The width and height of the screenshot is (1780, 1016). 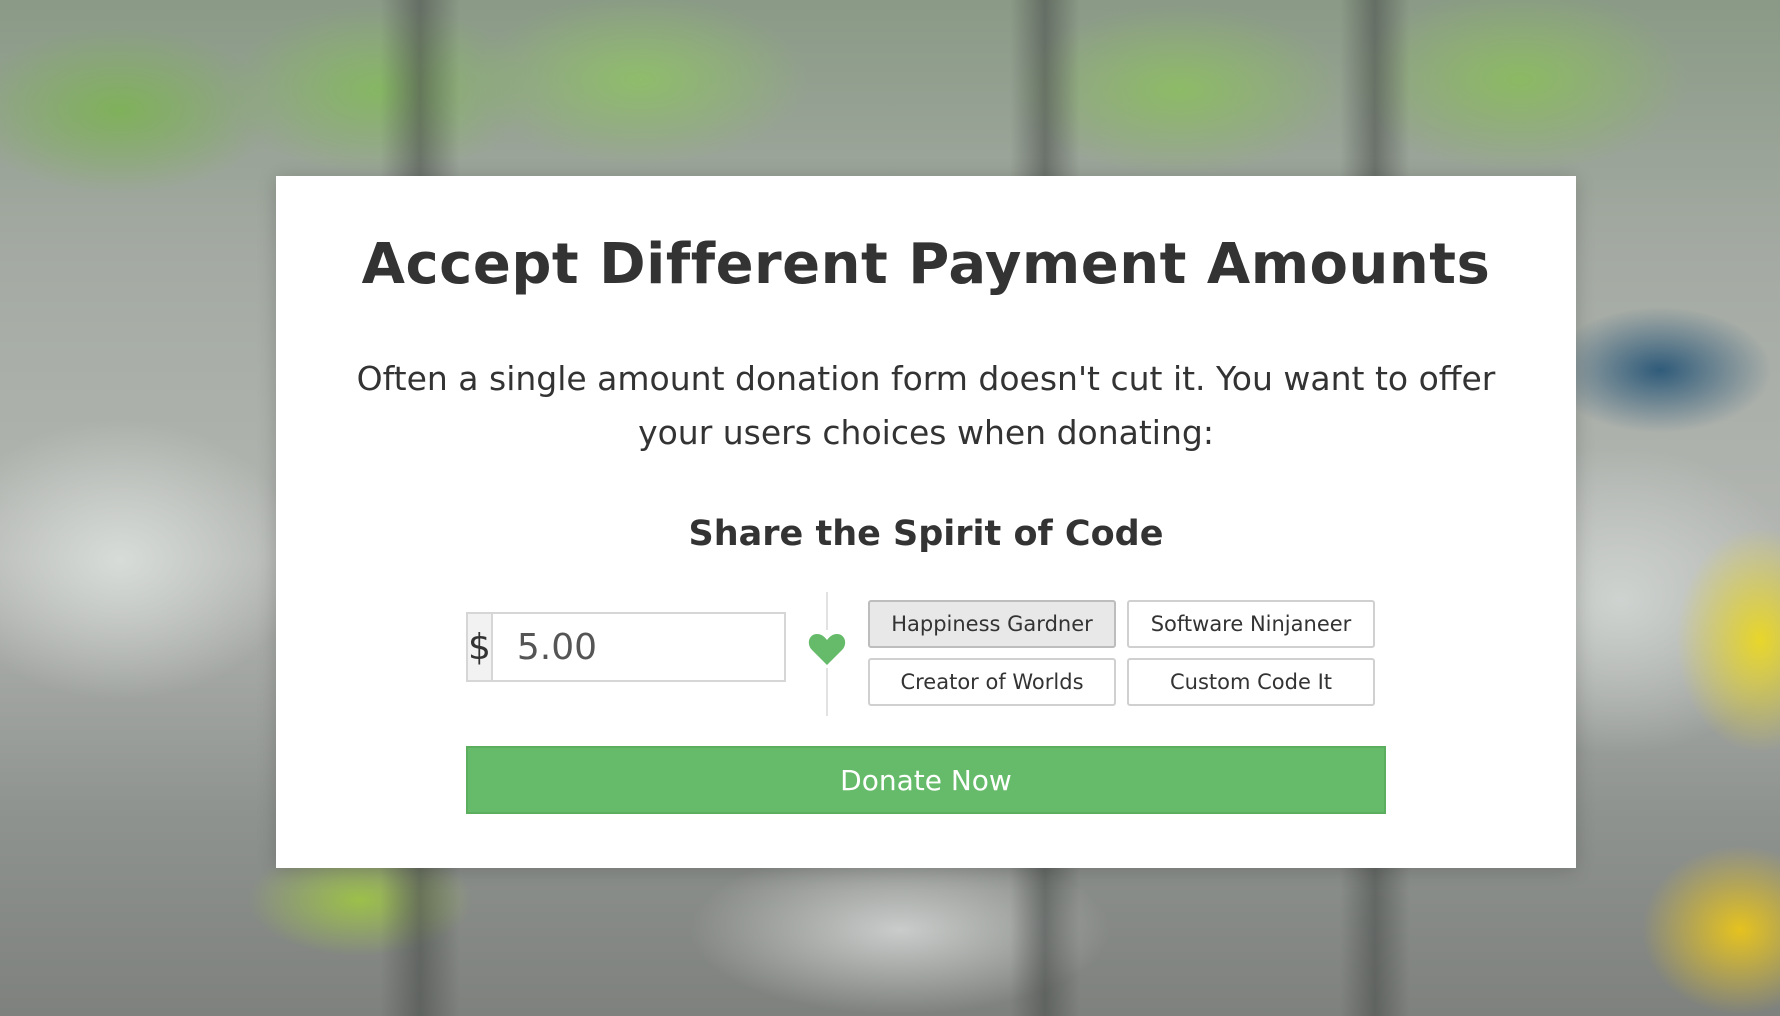 I want to click on level-custom-code-it-button: Custom Code It, so click(x=1251, y=682).